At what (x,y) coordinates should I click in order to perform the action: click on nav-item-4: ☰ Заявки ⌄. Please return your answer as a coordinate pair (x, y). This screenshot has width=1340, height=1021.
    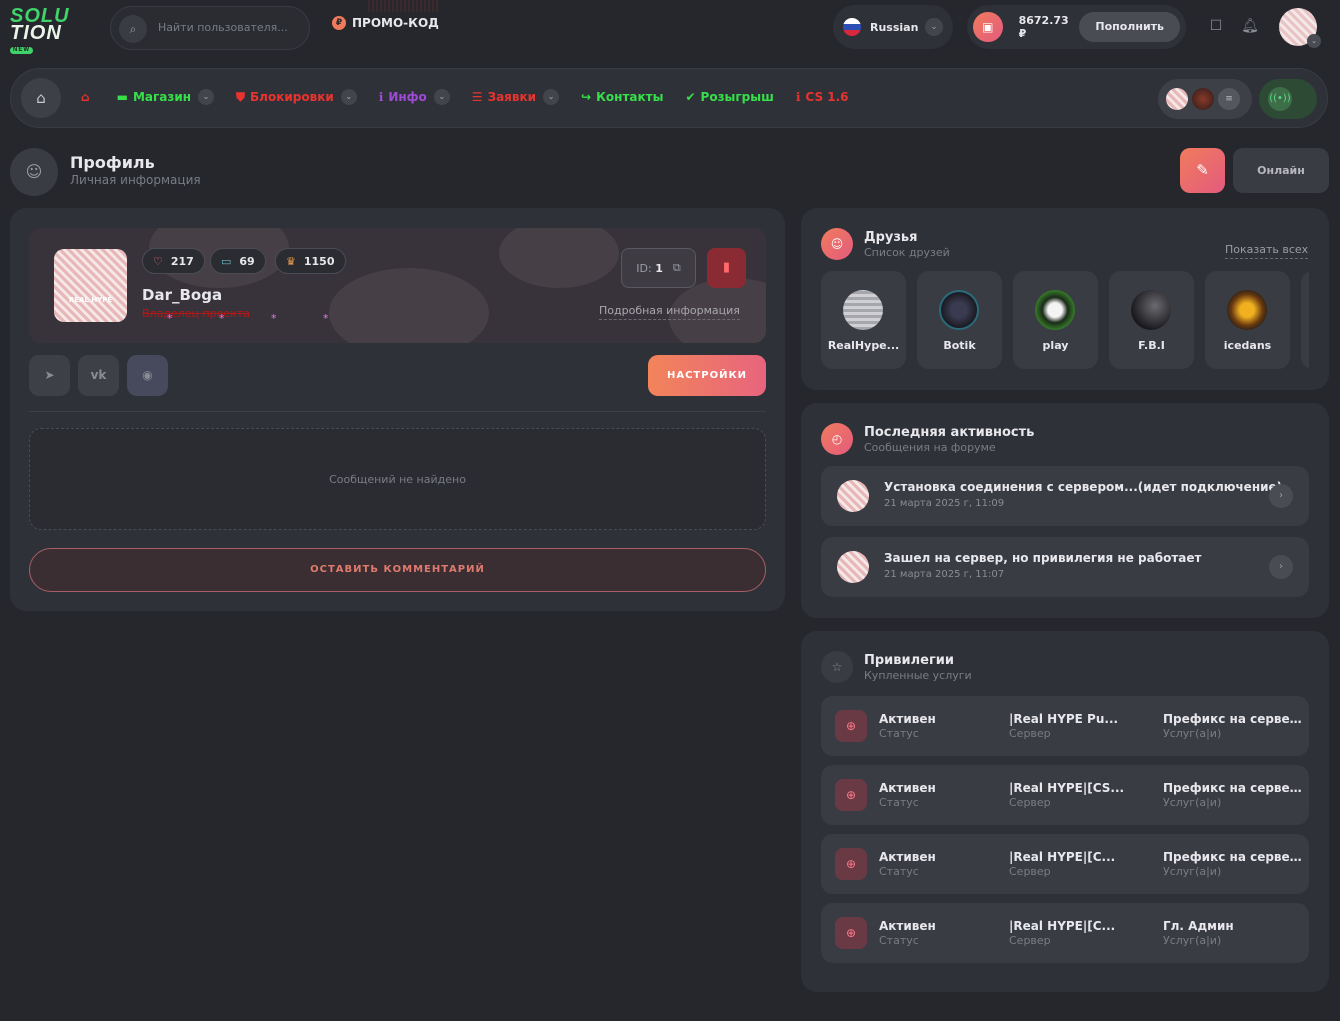
    Looking at the image, I should click on (515, 97).